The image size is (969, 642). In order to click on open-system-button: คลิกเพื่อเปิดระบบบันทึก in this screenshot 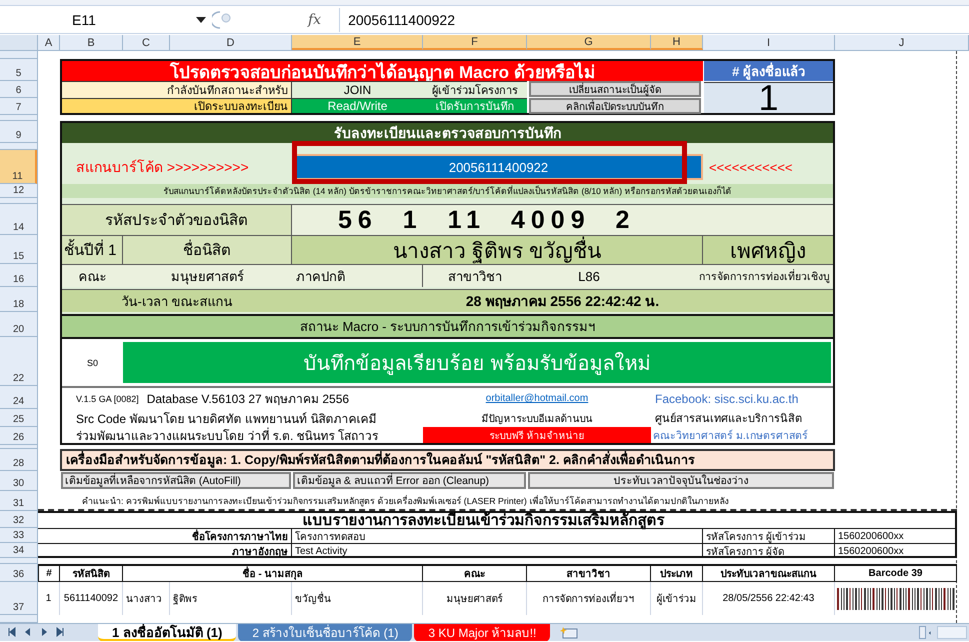, I will do `click(615, 106)`.